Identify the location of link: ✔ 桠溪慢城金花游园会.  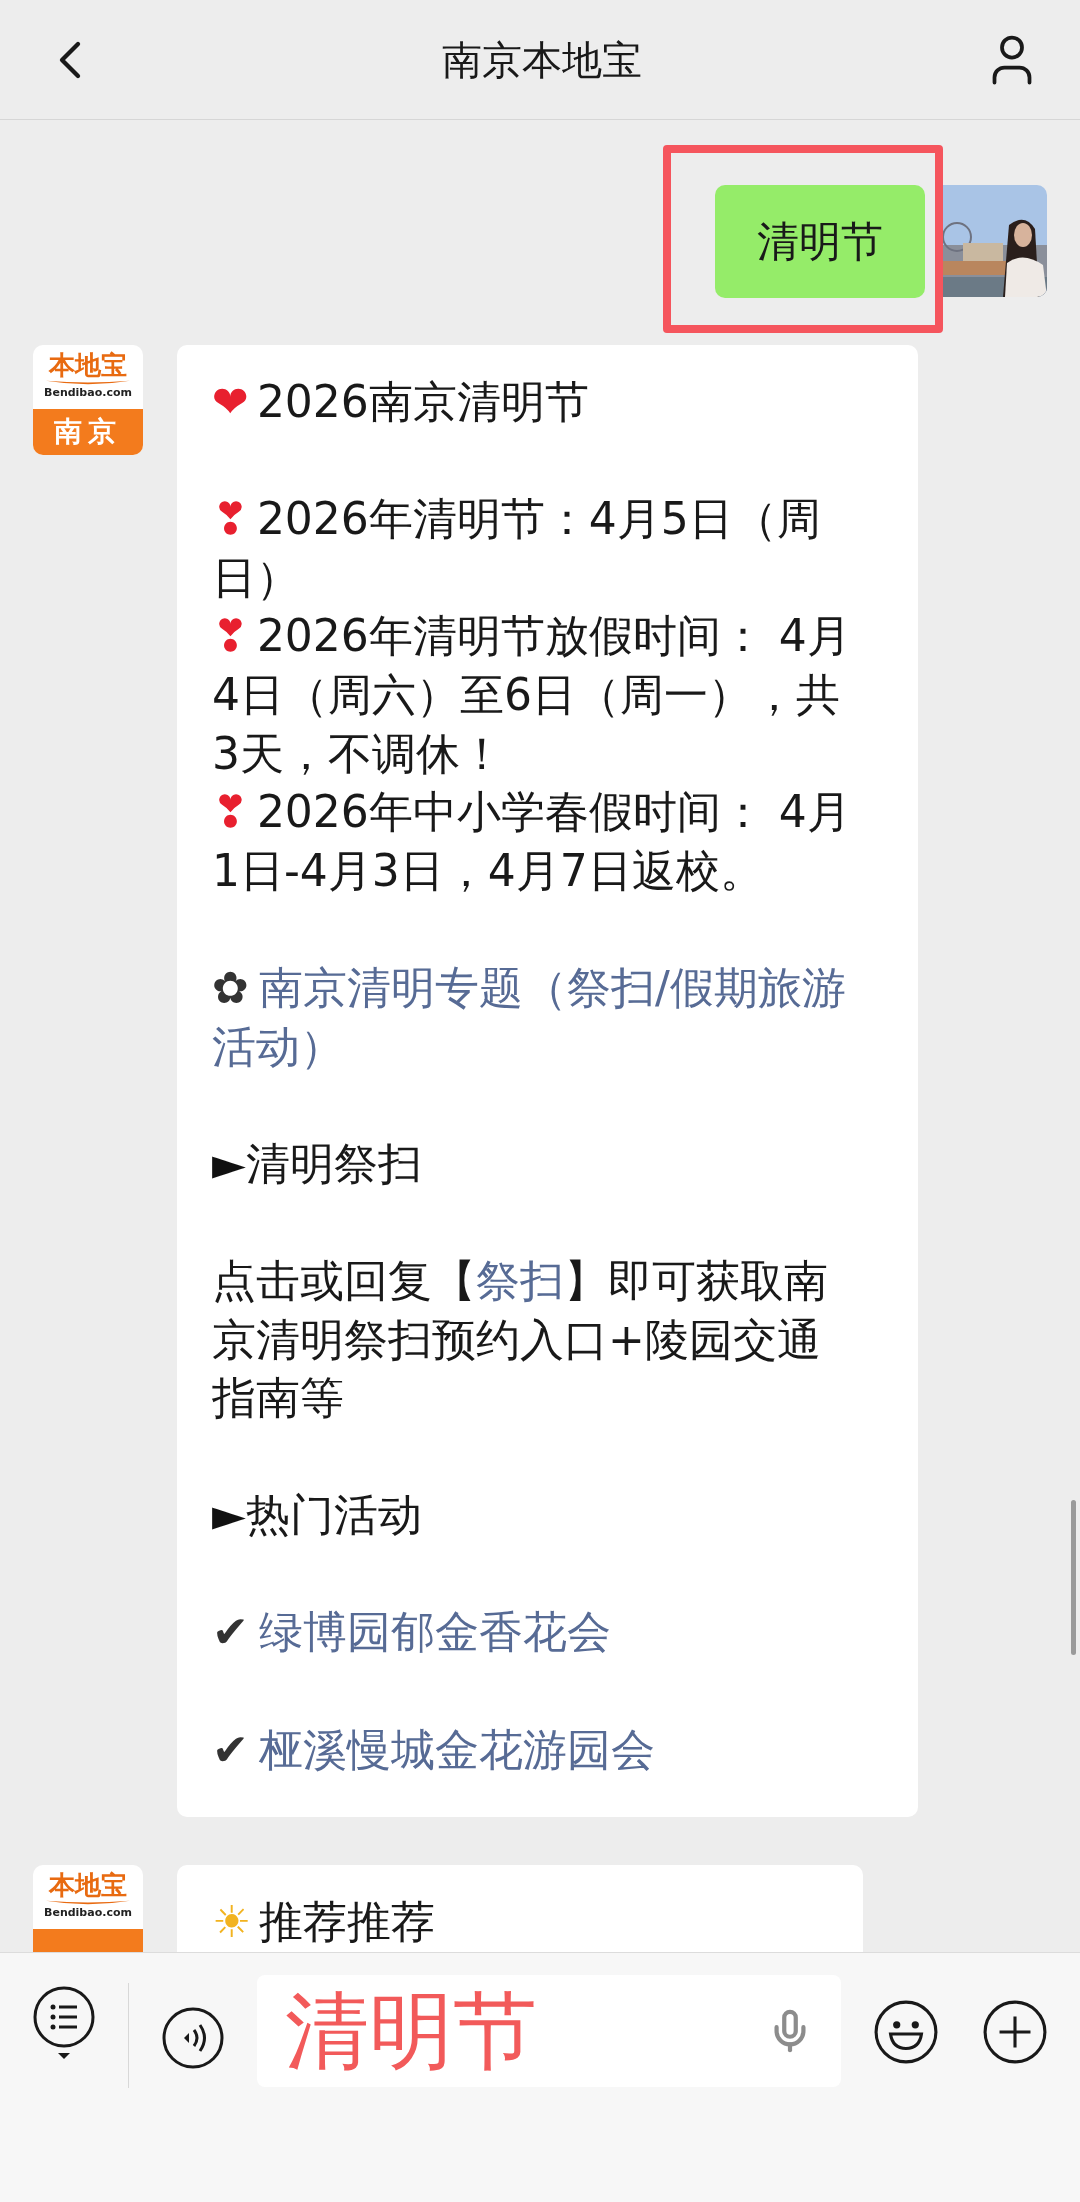
(537, 1750).